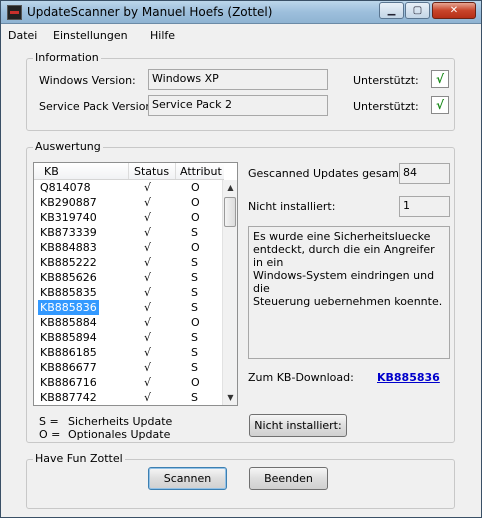  I want to click on list-item-kb: KB873339, so click(68, 232).